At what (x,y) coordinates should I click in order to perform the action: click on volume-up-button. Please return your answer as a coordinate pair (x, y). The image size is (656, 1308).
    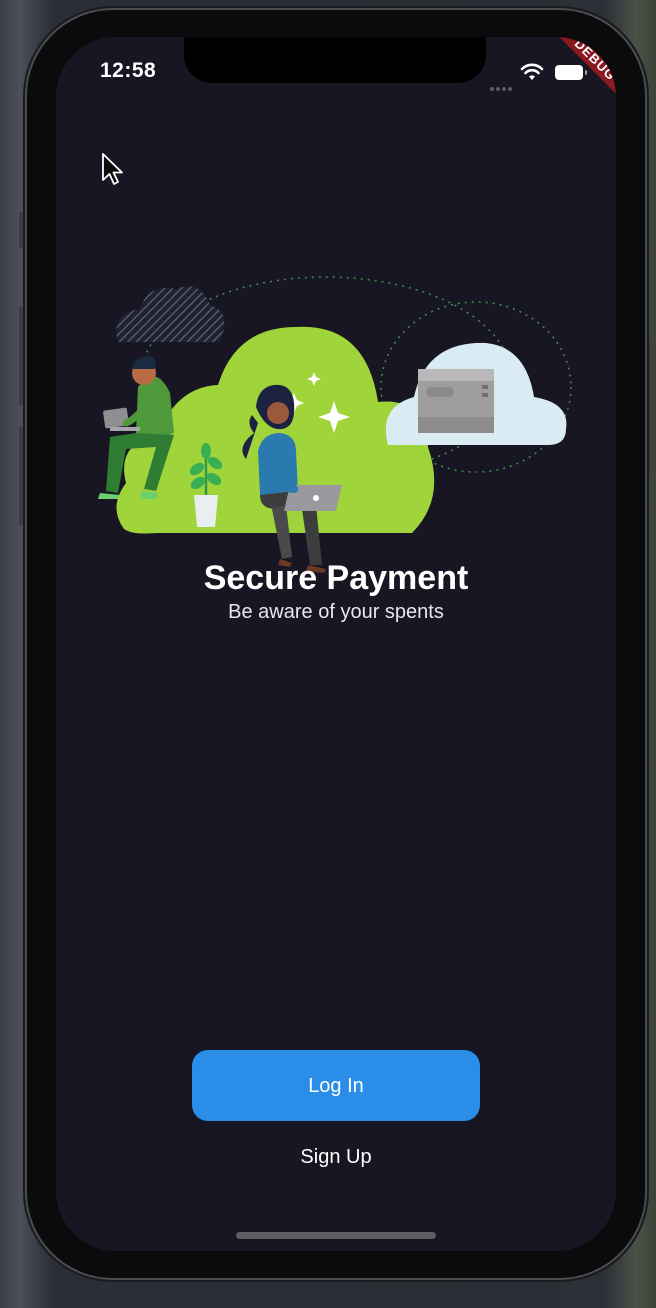
    Looking at the image, I should click on (22, 356).